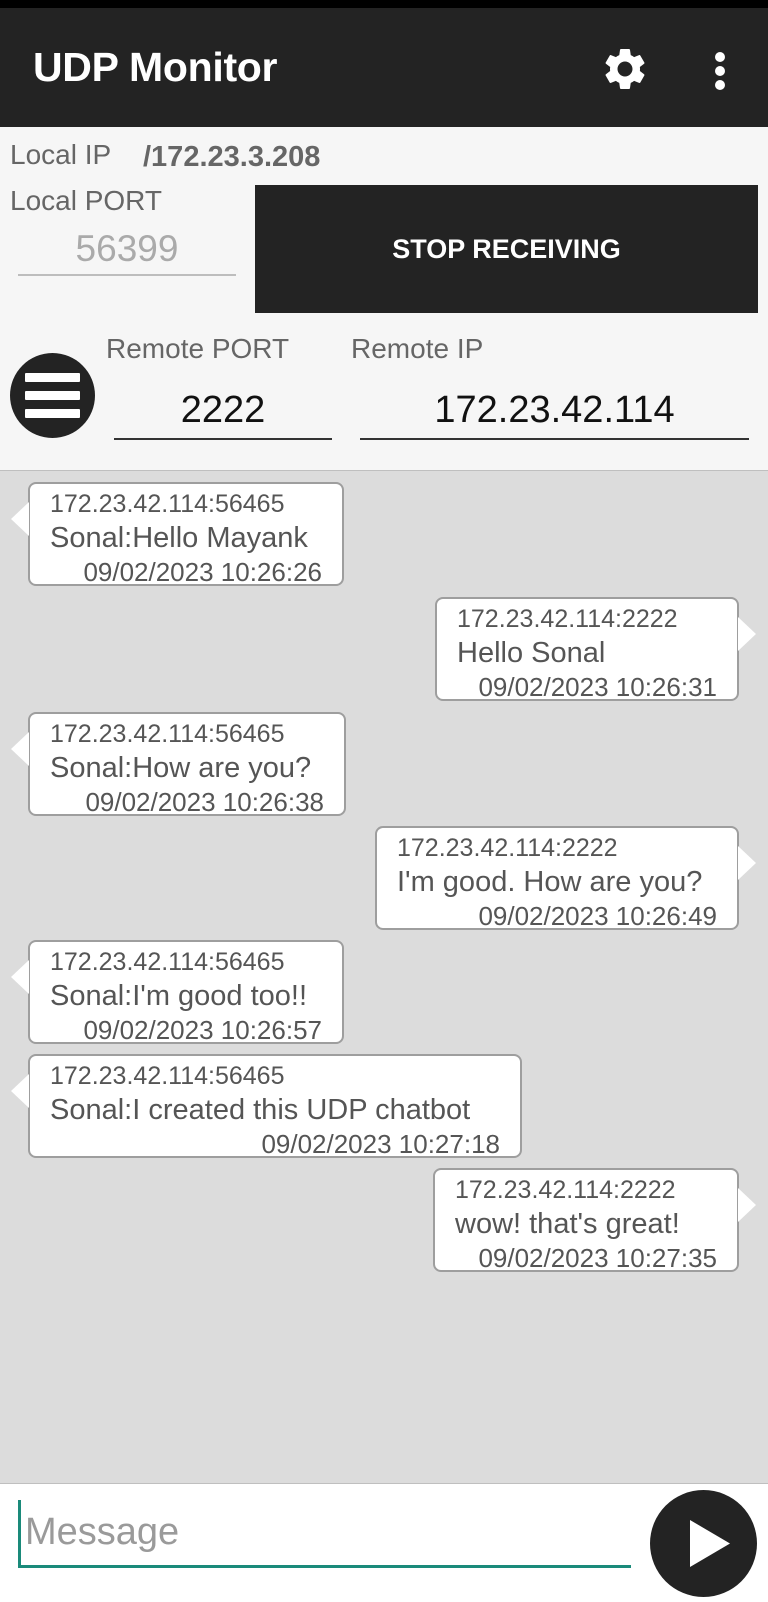  Describe the element at coordinates (531, 653) in the screenshot. I see `message-text: Hello Sonal` at that location.